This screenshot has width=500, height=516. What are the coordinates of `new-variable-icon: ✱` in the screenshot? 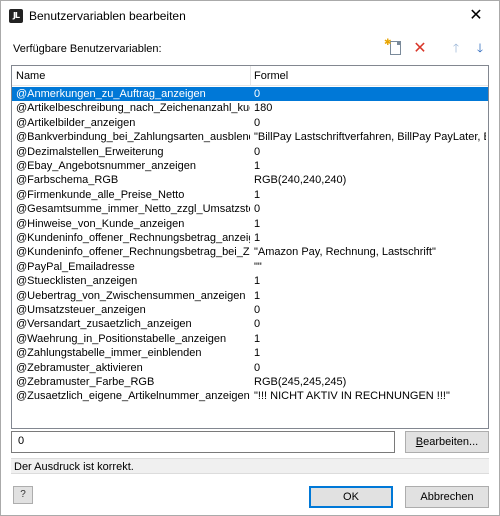 It's located at (394, 47).